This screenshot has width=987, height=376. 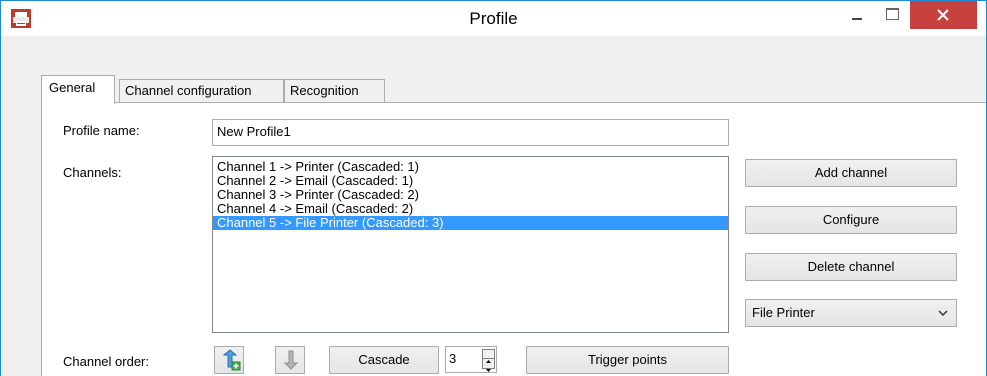 I want to click on trigger-points-button: Trigger points, so click(x=627, y=360).